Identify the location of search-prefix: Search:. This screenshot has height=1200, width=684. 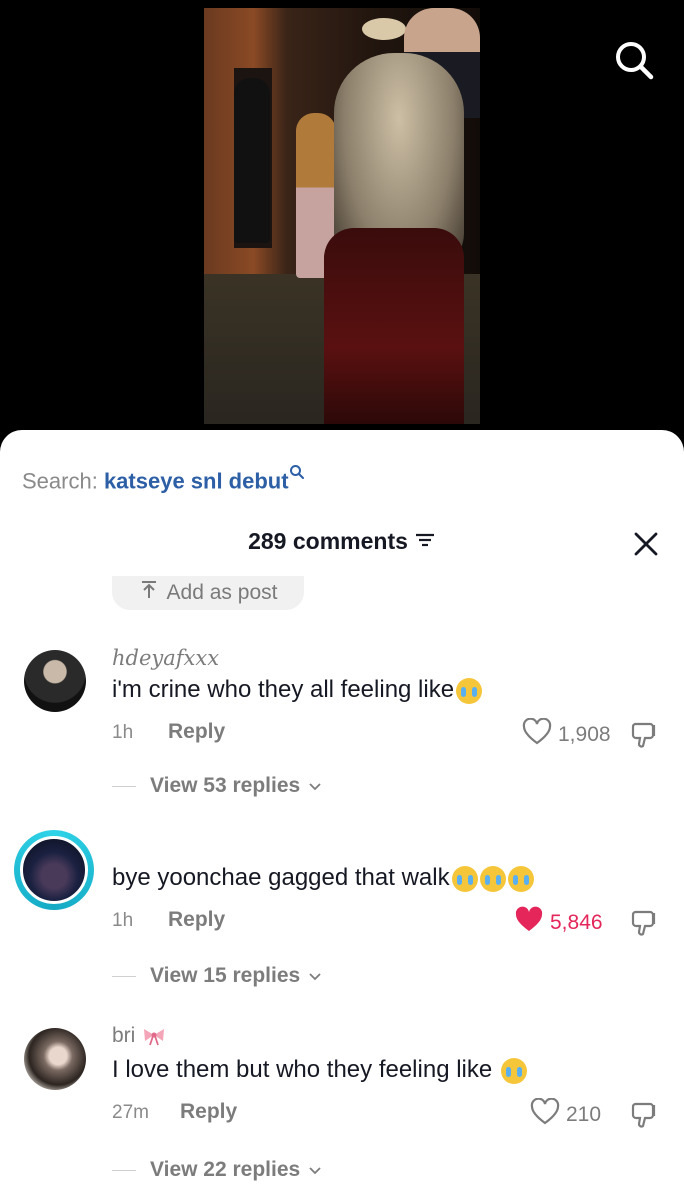
(63, 481).